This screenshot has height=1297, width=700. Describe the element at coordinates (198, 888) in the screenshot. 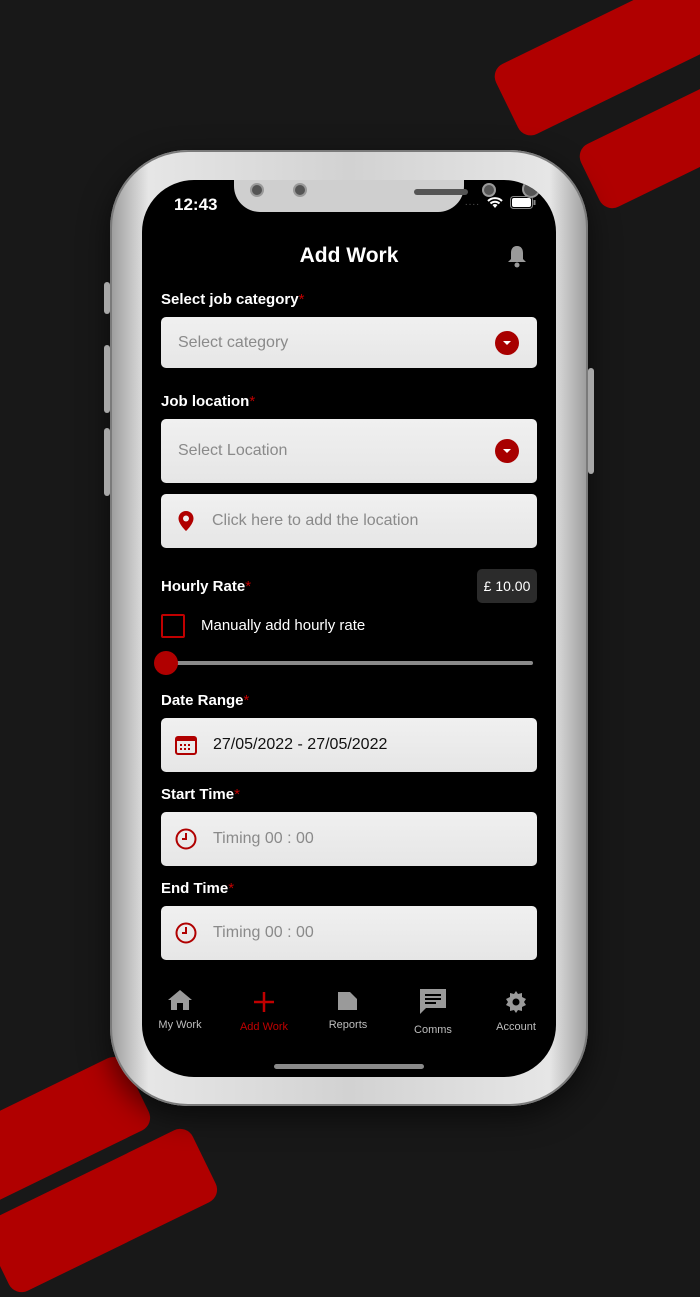

I see `end-time-label: End Time*` at that location.